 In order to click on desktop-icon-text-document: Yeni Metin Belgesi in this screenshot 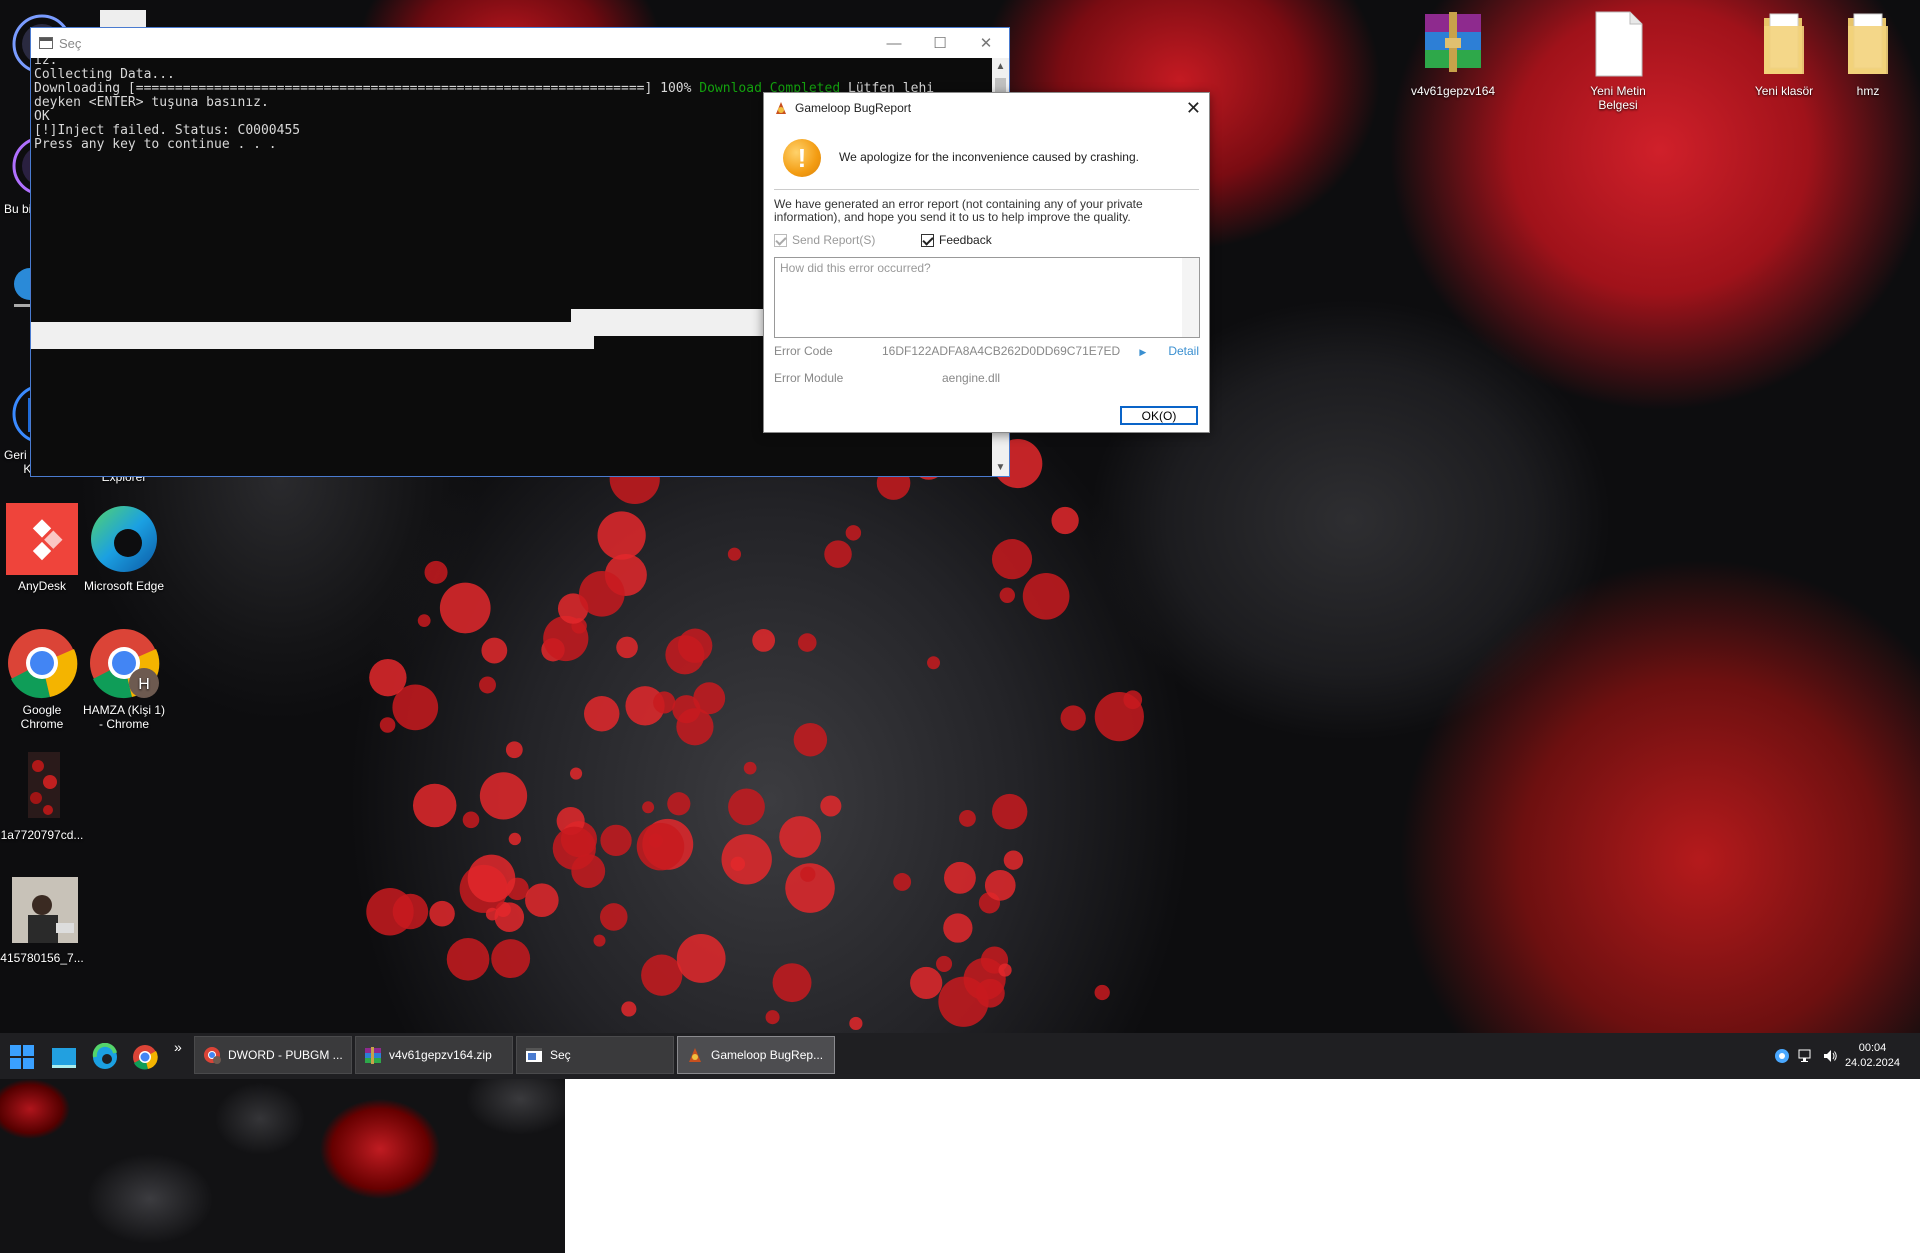, I will do `click(1618, 60)`.